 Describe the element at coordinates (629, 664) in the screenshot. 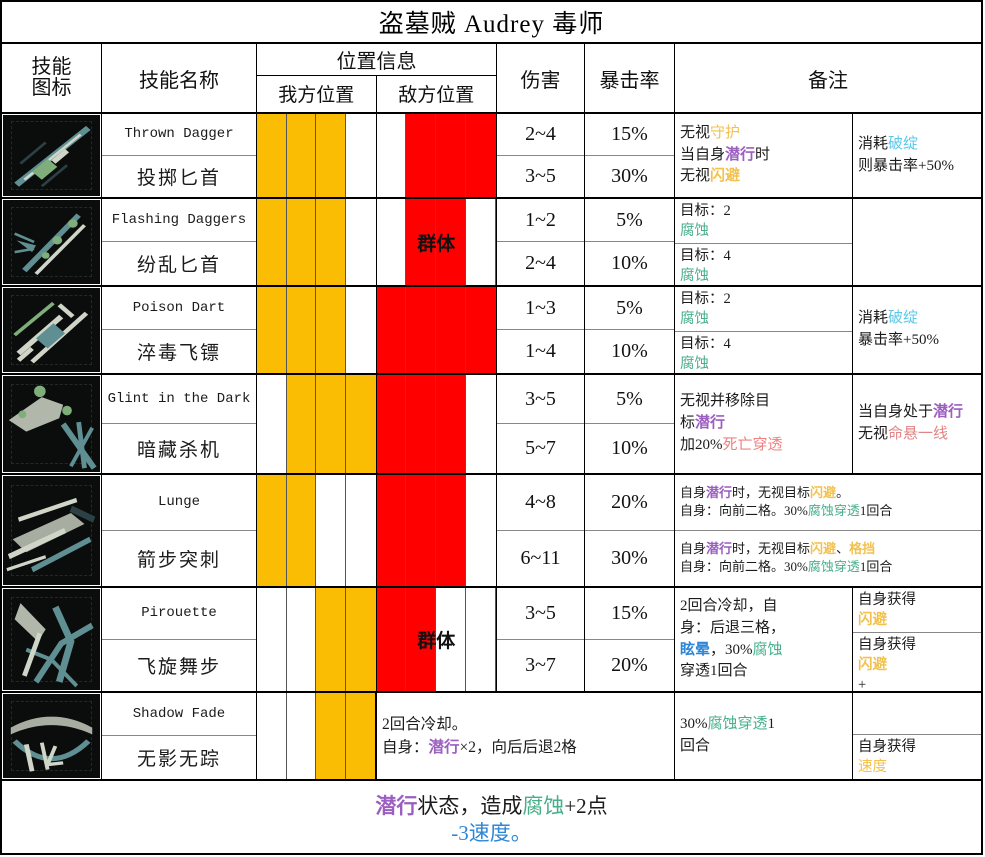

I see `crit-value: 20%` at that location.